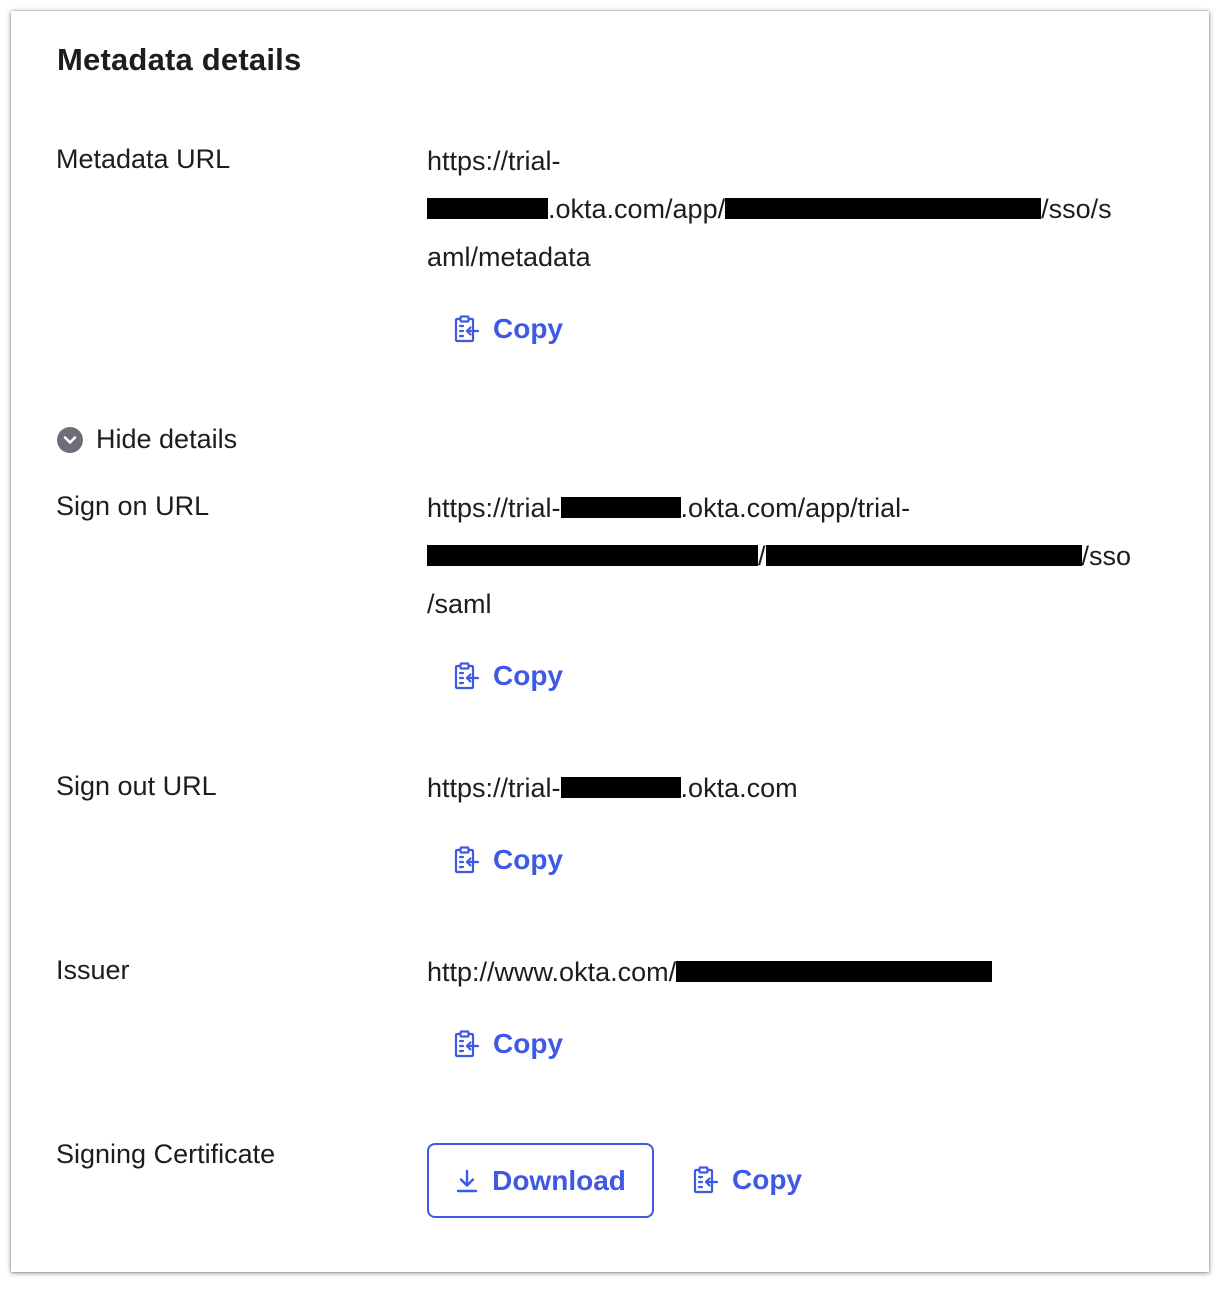  I want to click on copy-issuer-button: Copy, so click(508, 1044).